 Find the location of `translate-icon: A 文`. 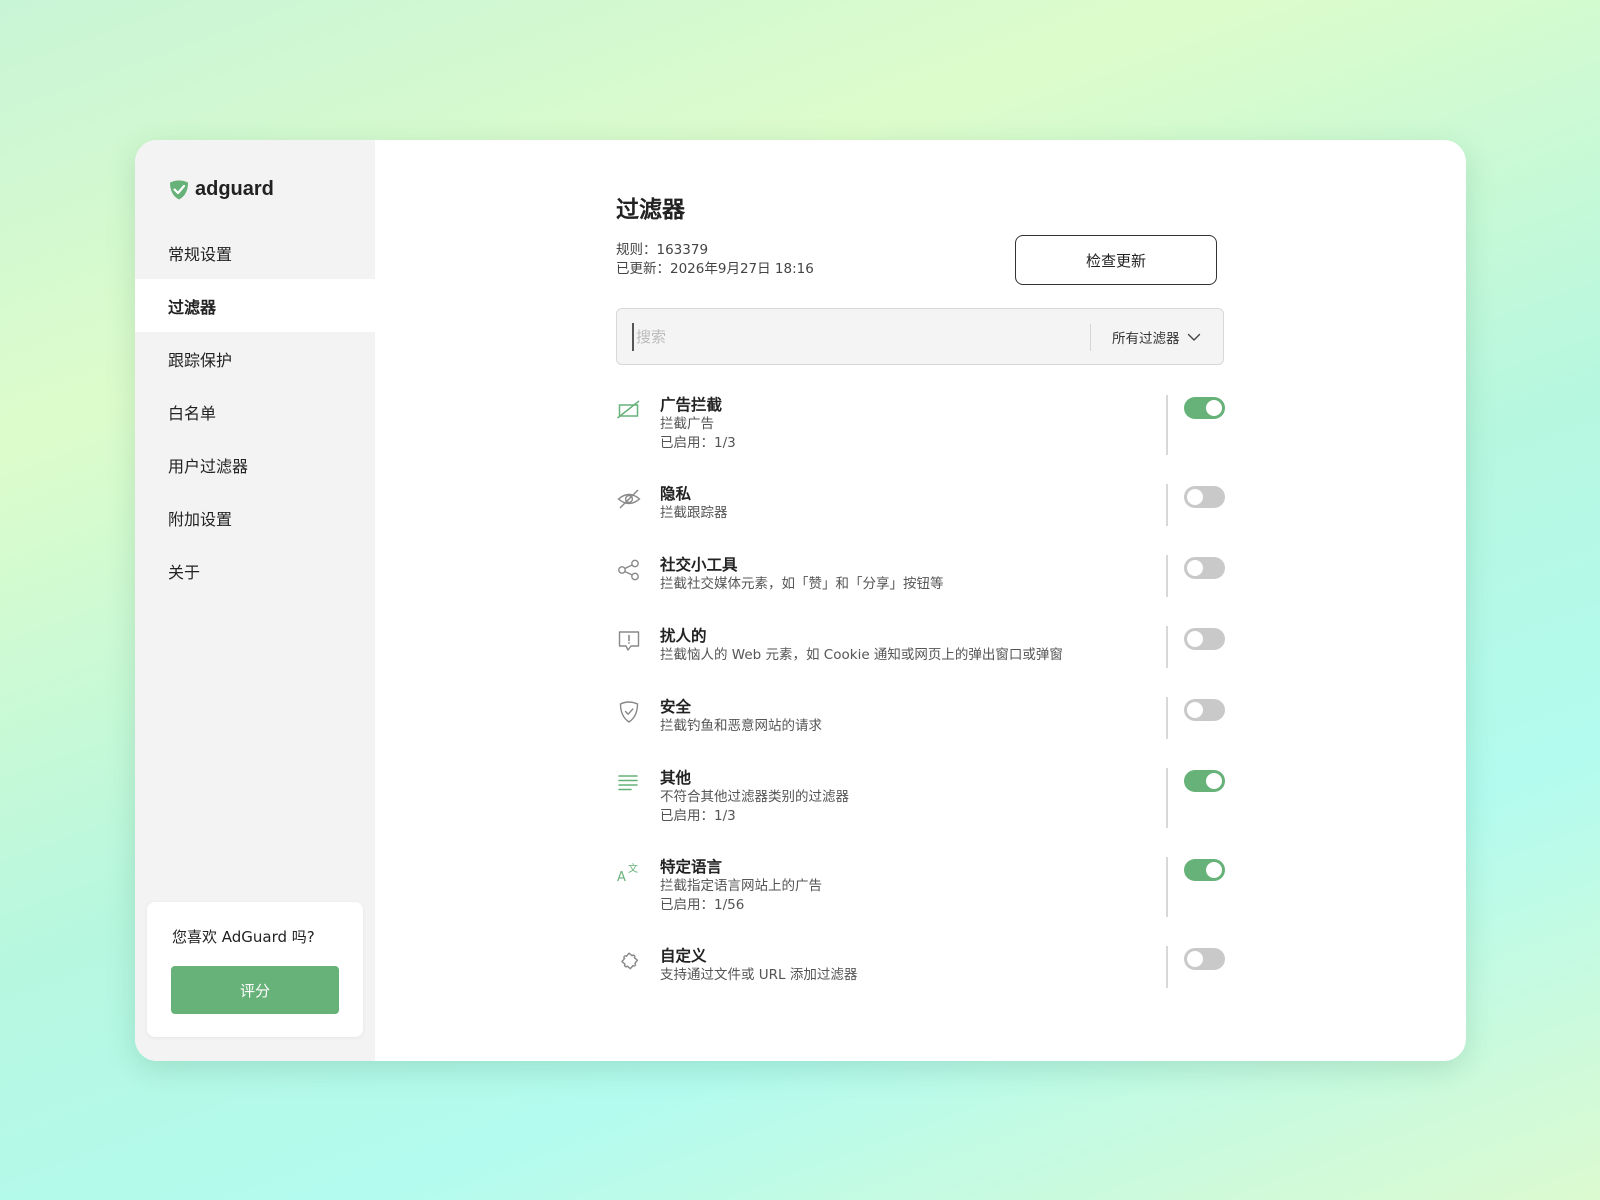

translate-icon: A 文 is located at coordinates (627, 873).